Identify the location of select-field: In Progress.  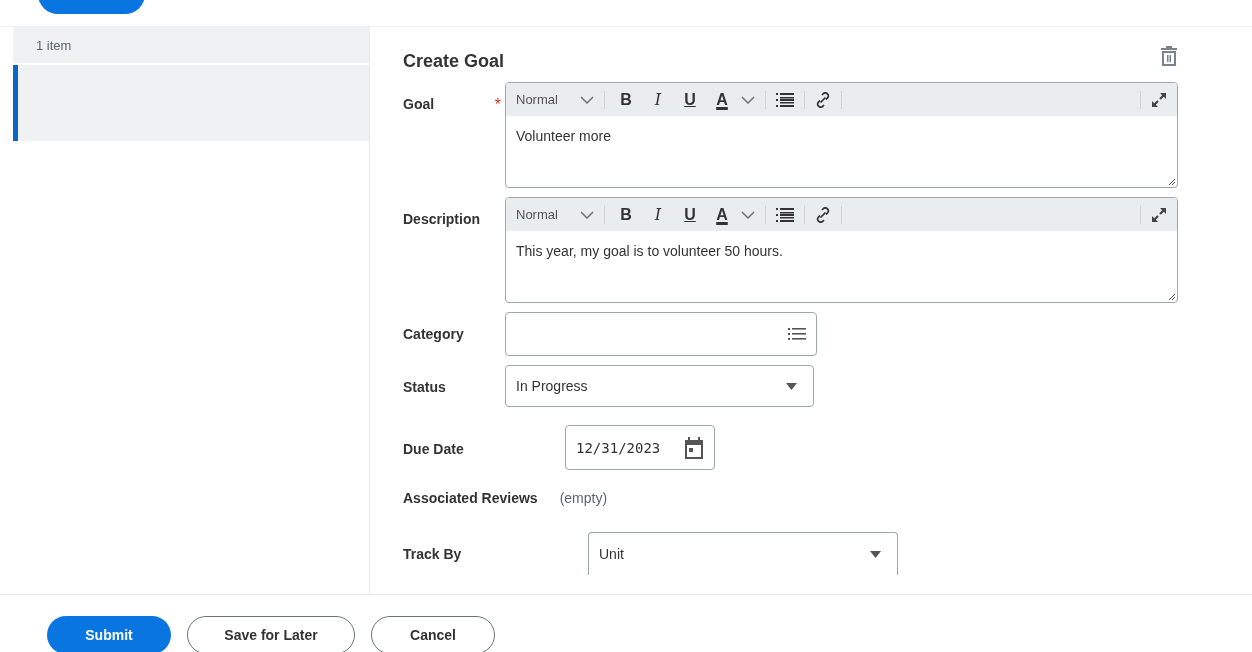
(659, 386).